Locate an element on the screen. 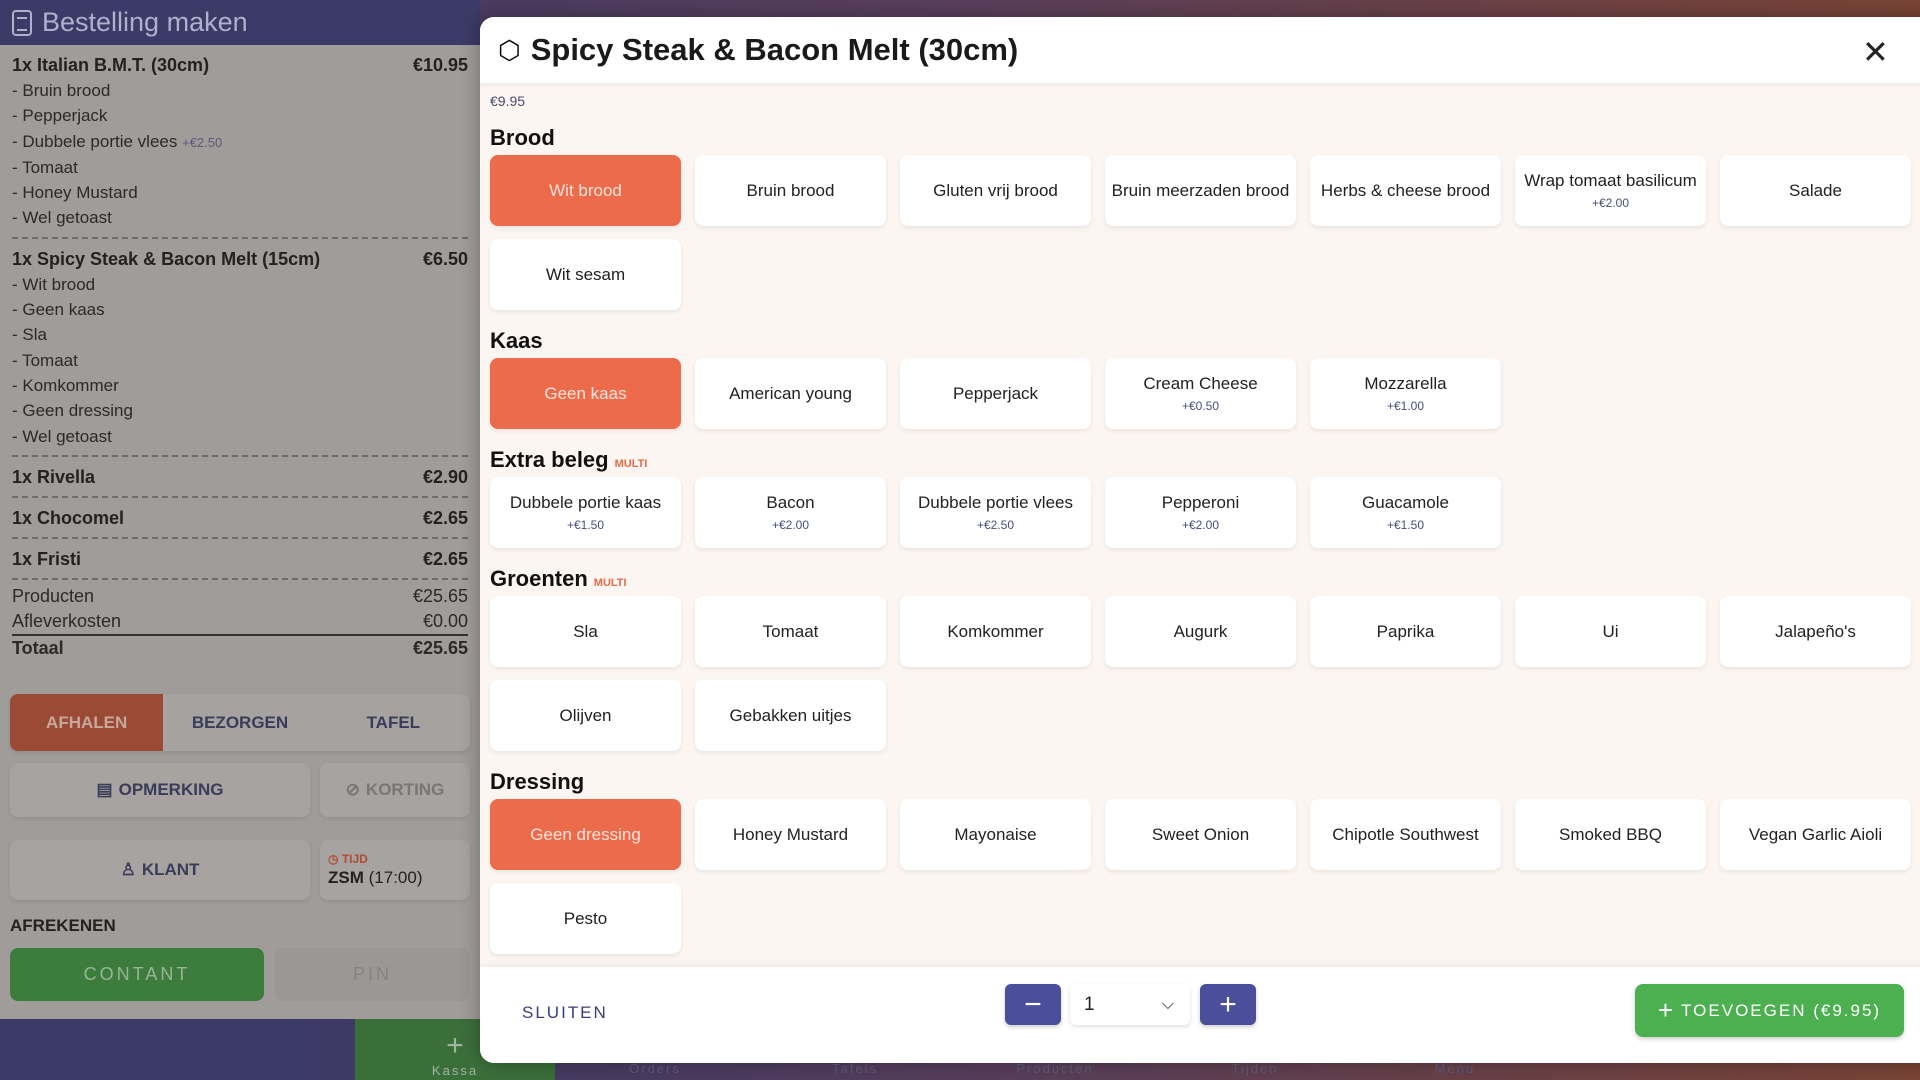 The image size is (1920, 1080). mode-bezorgen: BEZORGEN is located at coordinates (239, 722).